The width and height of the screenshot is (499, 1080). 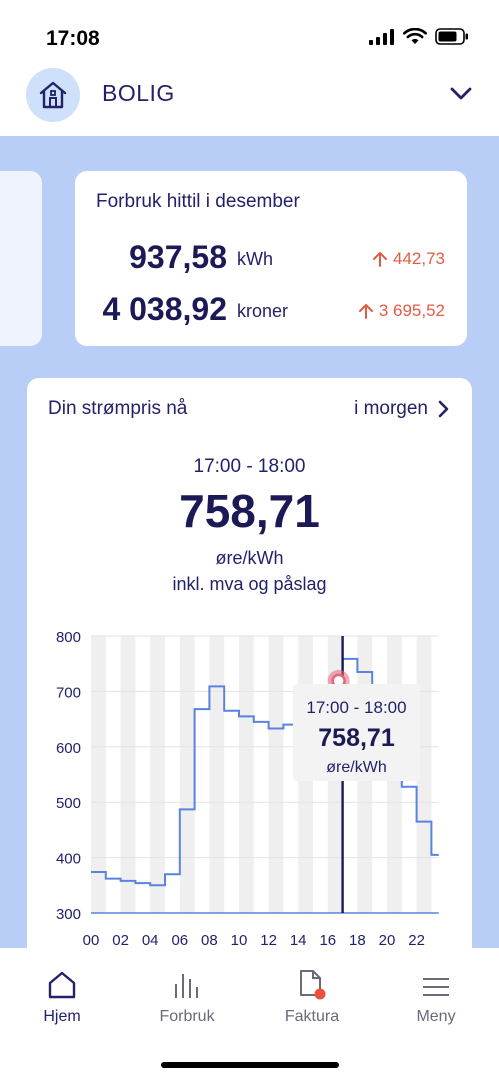 I want to click on x-tick-label: 16, so click(x=327, y=940).